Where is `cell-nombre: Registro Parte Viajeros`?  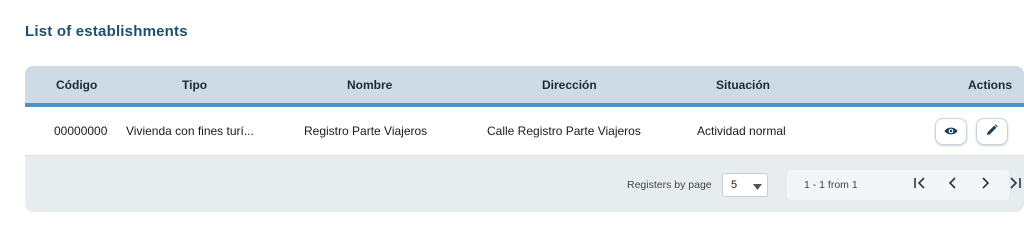 cell-nombre: Registro Parte Viajeros is located at coordinates (366, 131).